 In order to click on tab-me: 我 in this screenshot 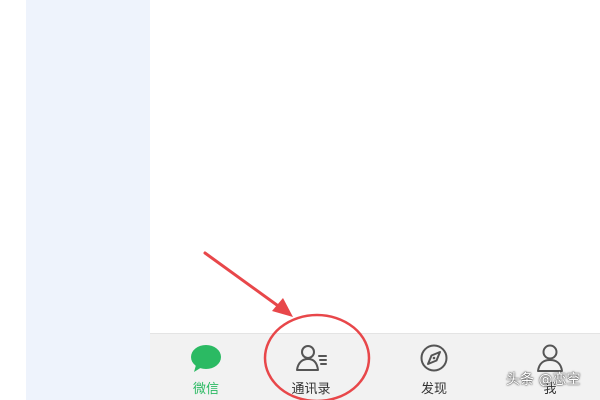, I will do `click(547, 367)`.